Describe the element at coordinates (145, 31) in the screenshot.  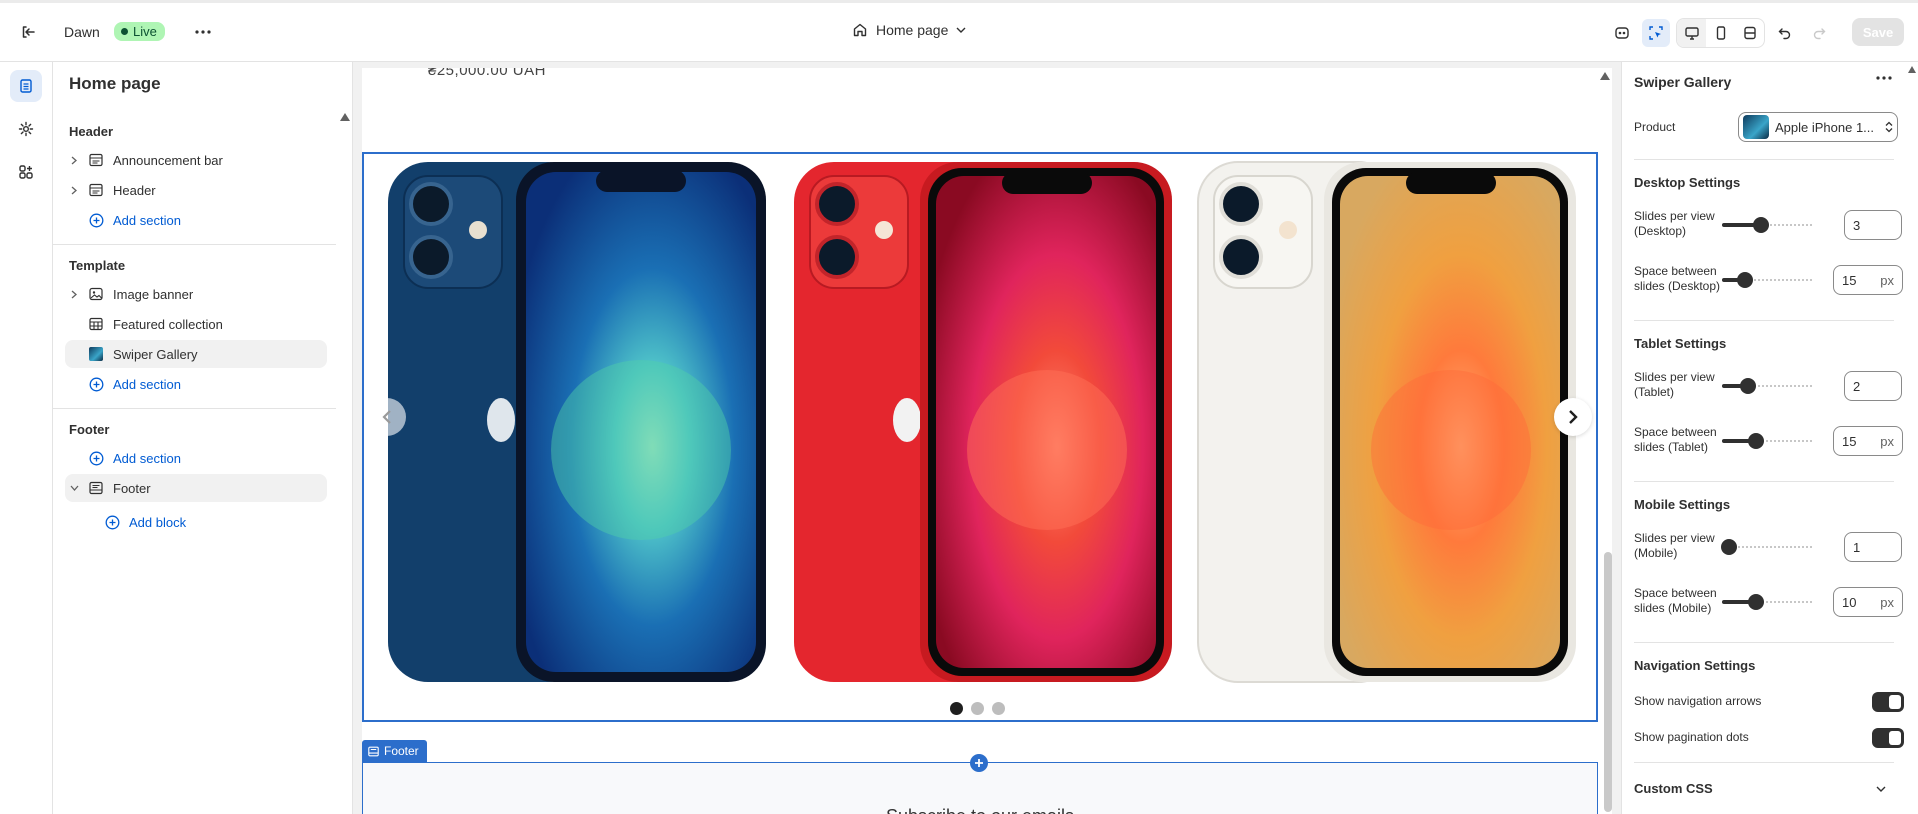
I see `live-label: Live` at that location.